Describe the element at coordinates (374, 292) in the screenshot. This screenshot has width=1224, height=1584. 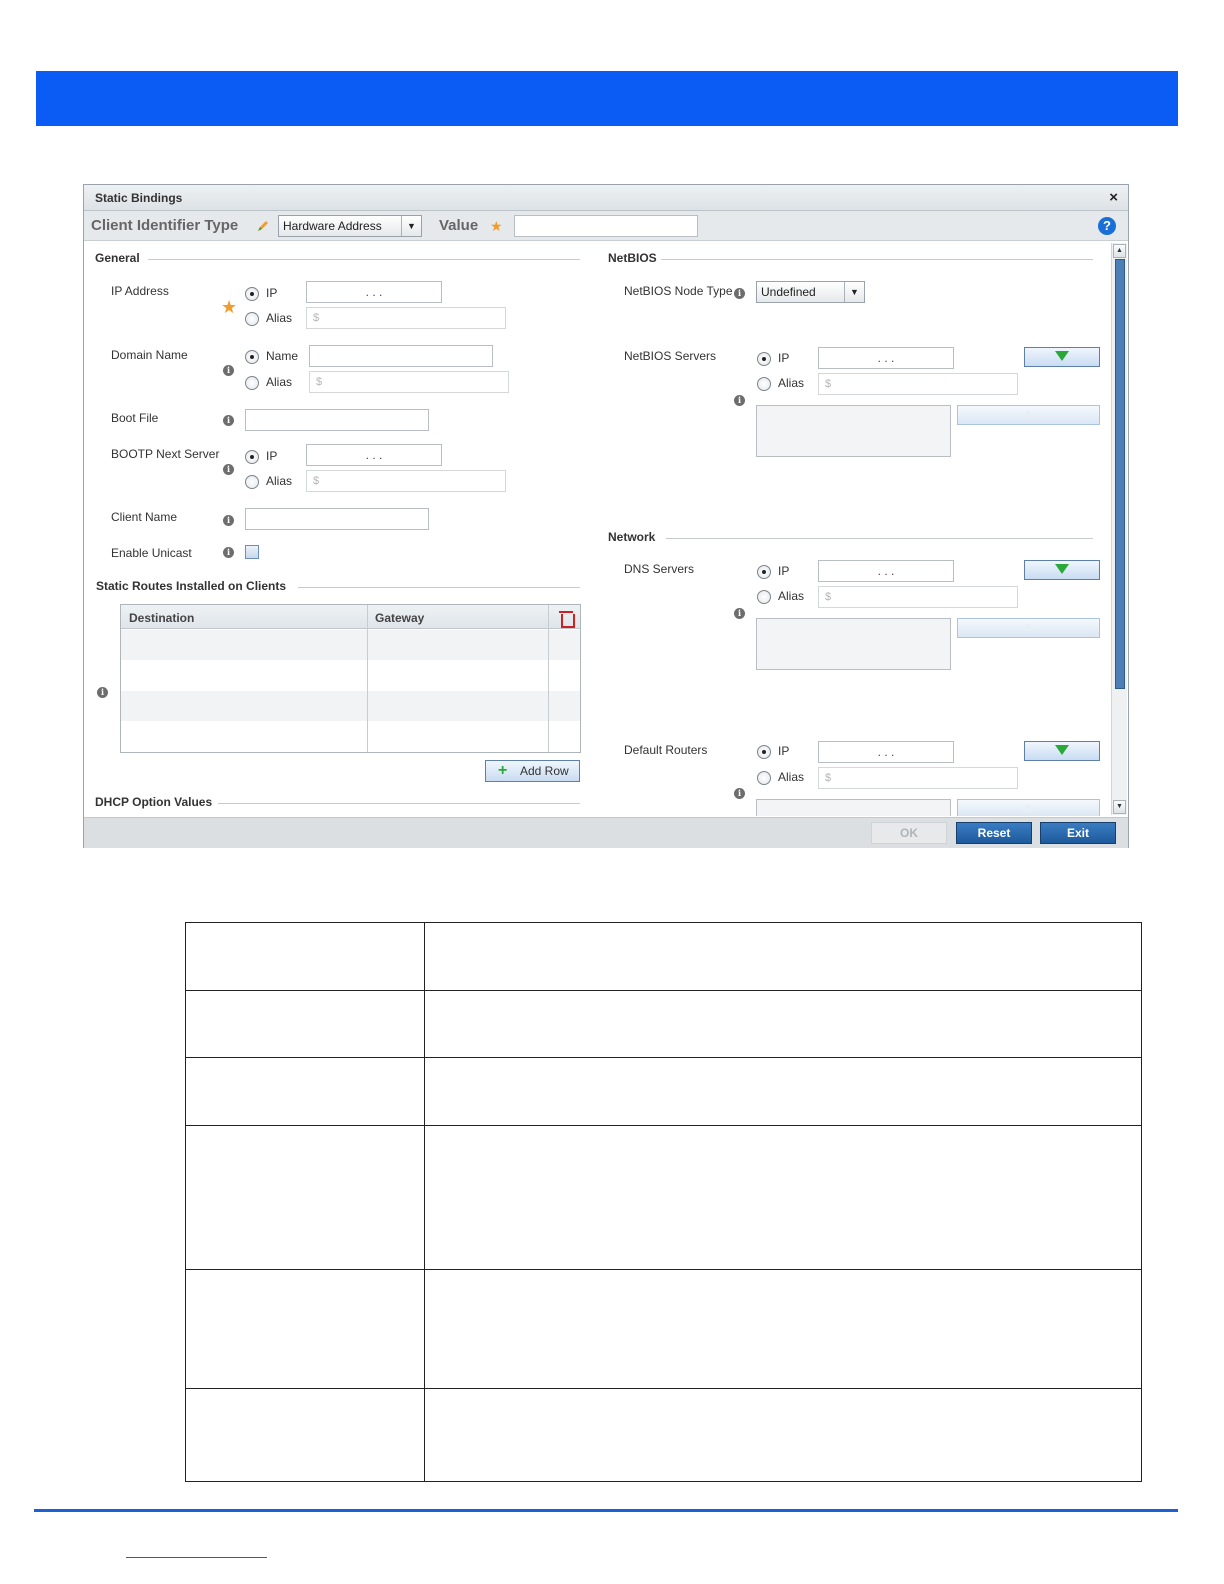
I see `ip-address-ip-input: . . .` at that location.